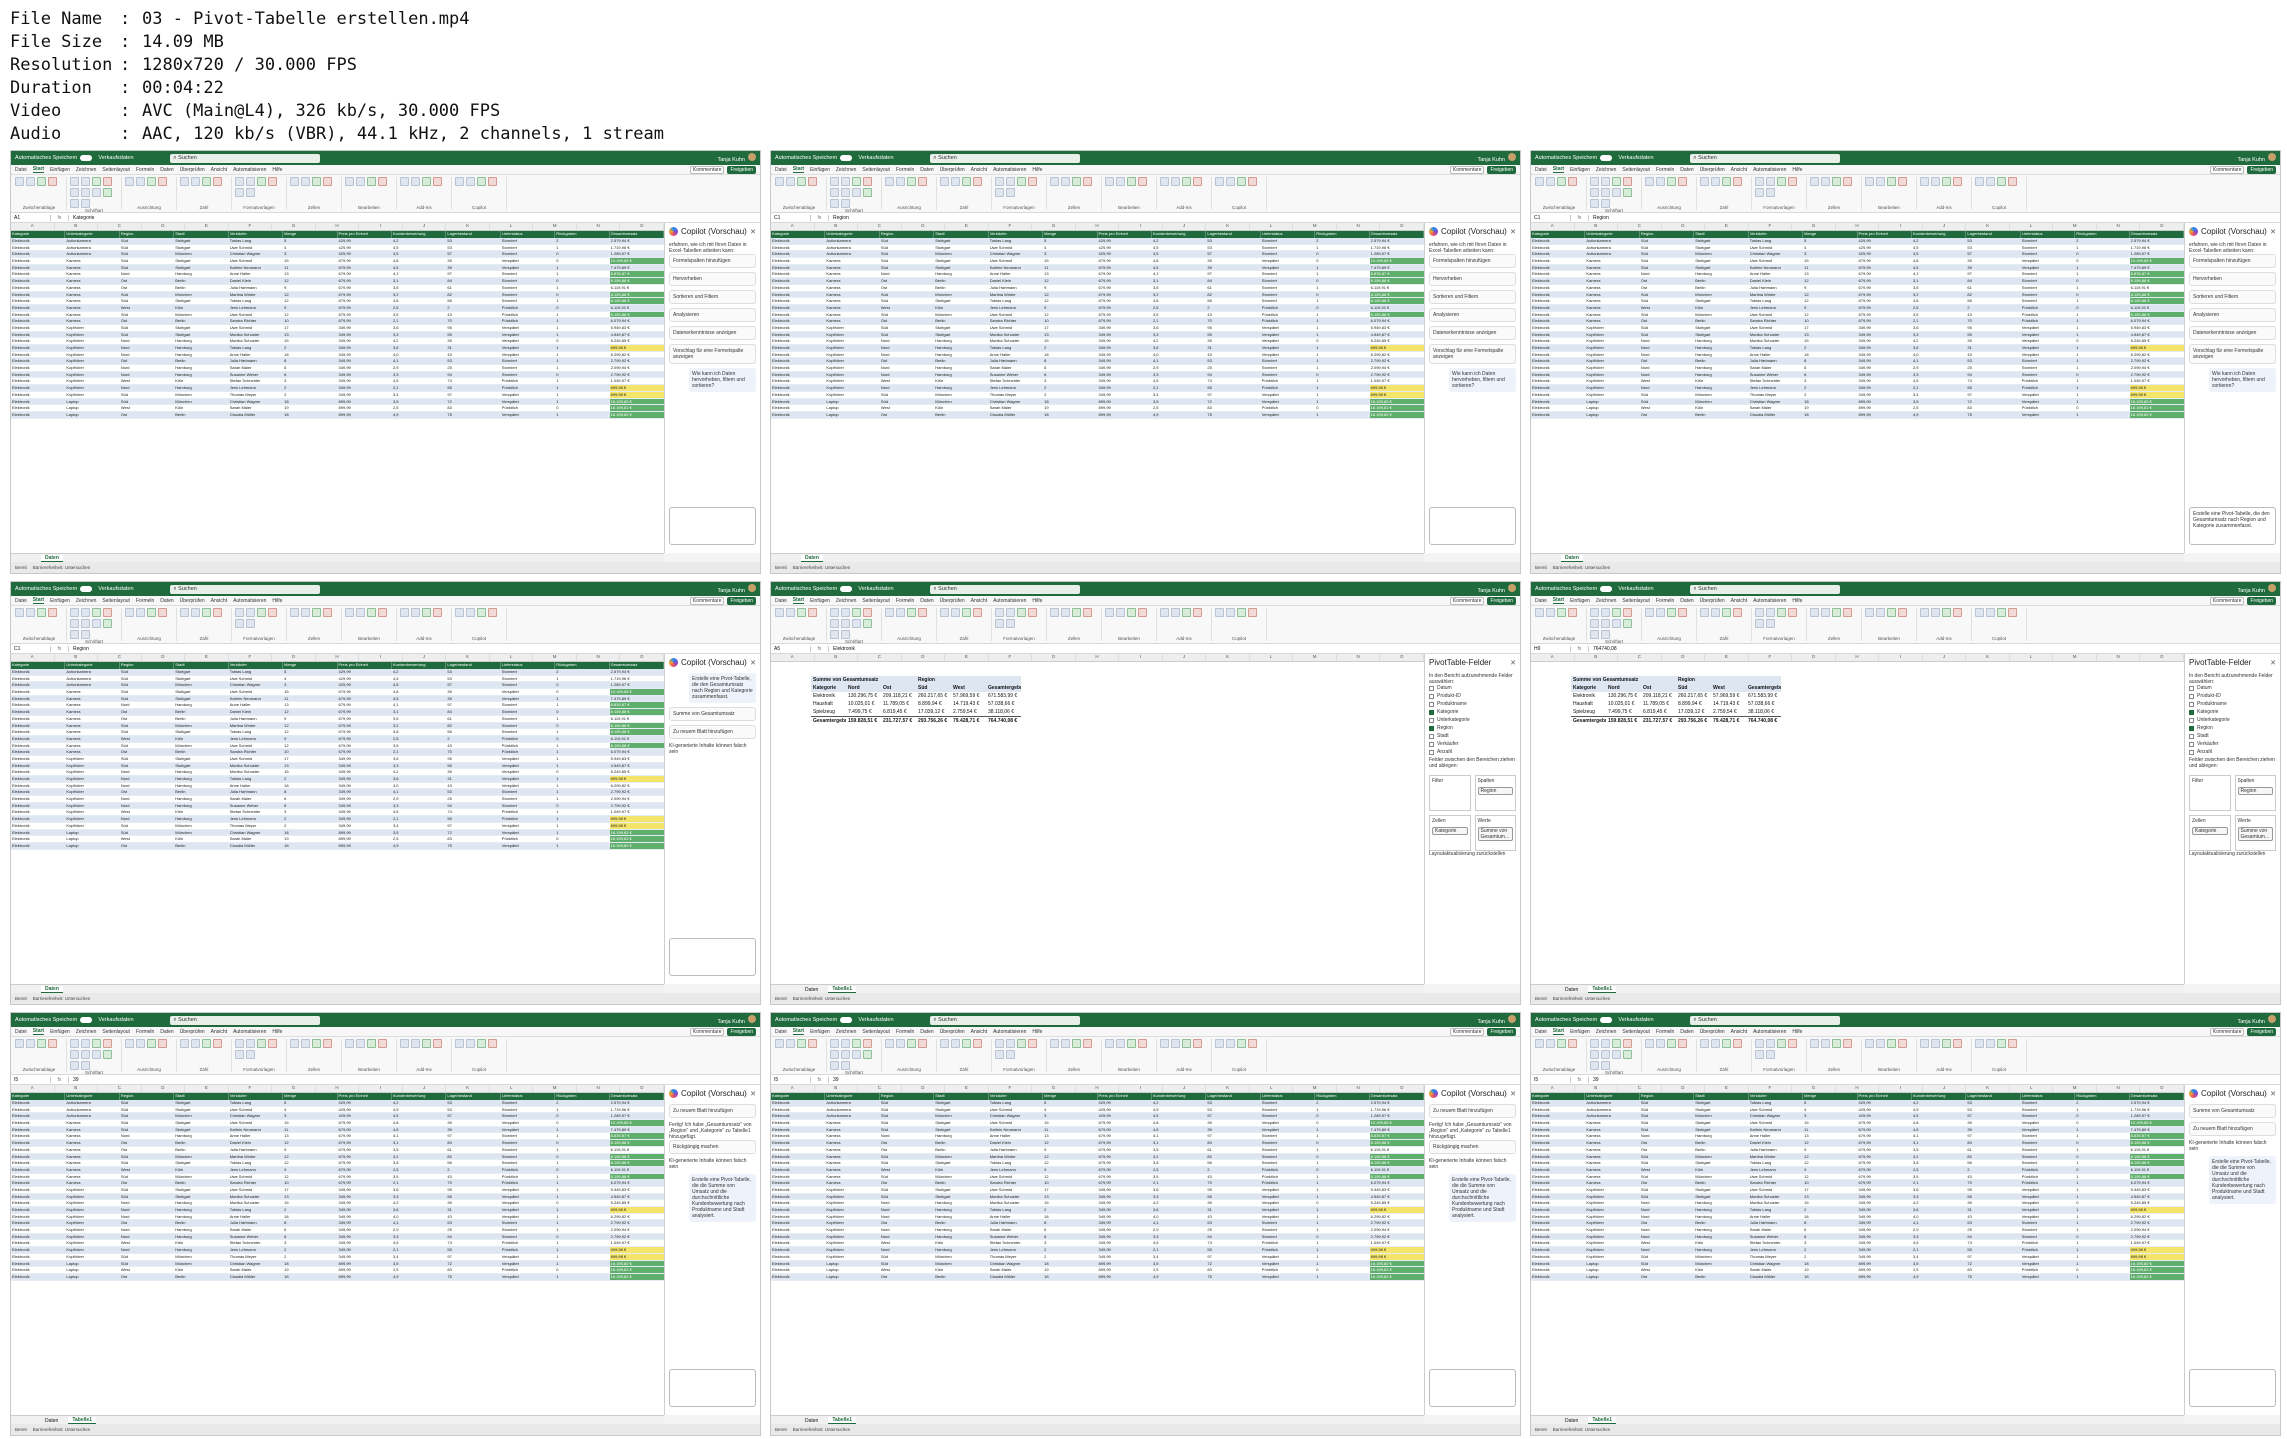  Describe the element at coordinates (1396, 1176) in the screenshot. I see `table-cell: 8.159,88 €` at that location.